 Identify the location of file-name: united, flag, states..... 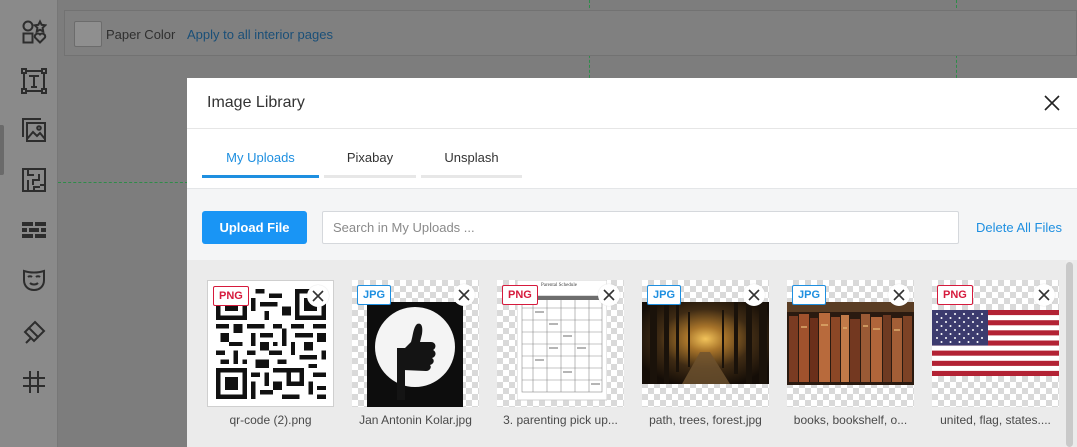
(995, 420).